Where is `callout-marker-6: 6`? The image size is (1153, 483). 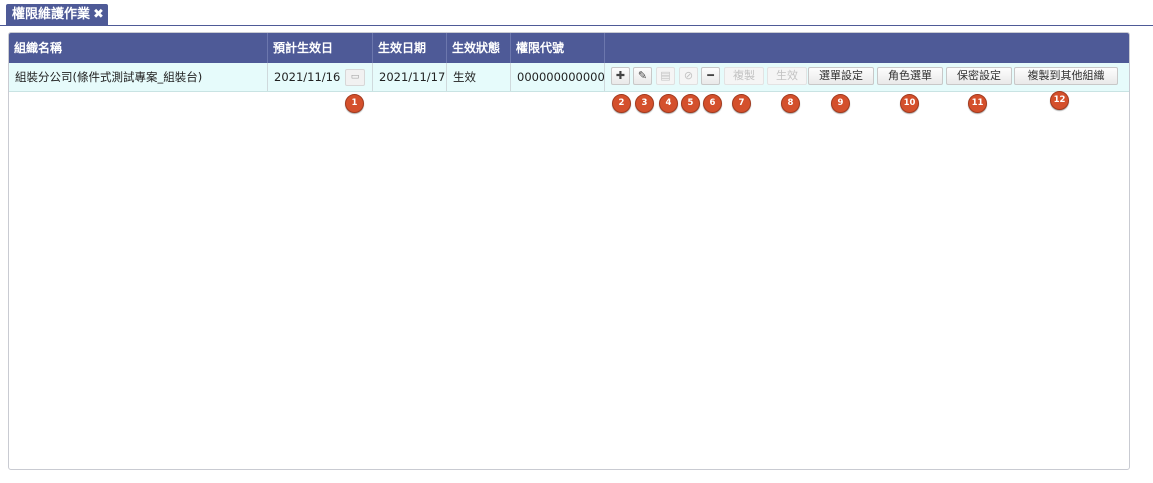
callout-marker-6: 6 is located at coordinates (712, 103).